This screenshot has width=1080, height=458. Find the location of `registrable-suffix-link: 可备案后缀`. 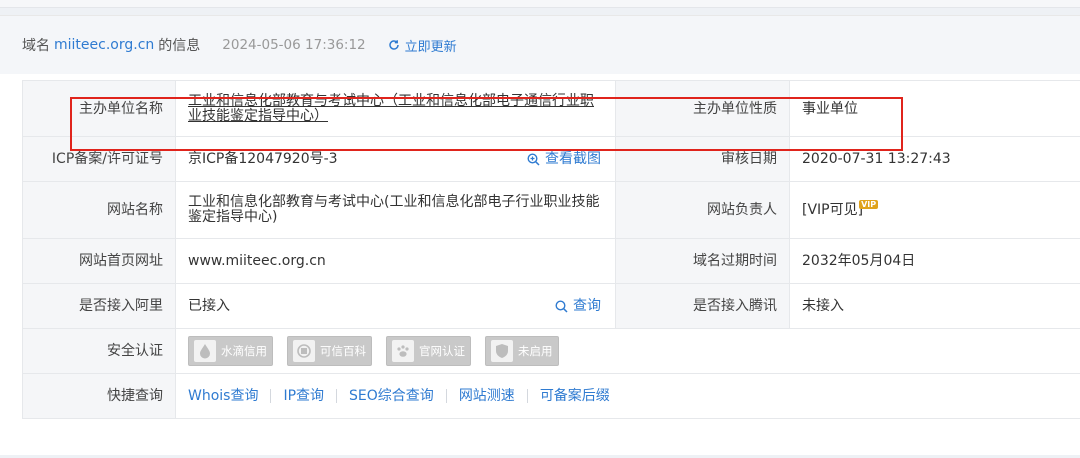

registrable-suffix-link: 可备案后缀 is located at coordinates (575, 396).